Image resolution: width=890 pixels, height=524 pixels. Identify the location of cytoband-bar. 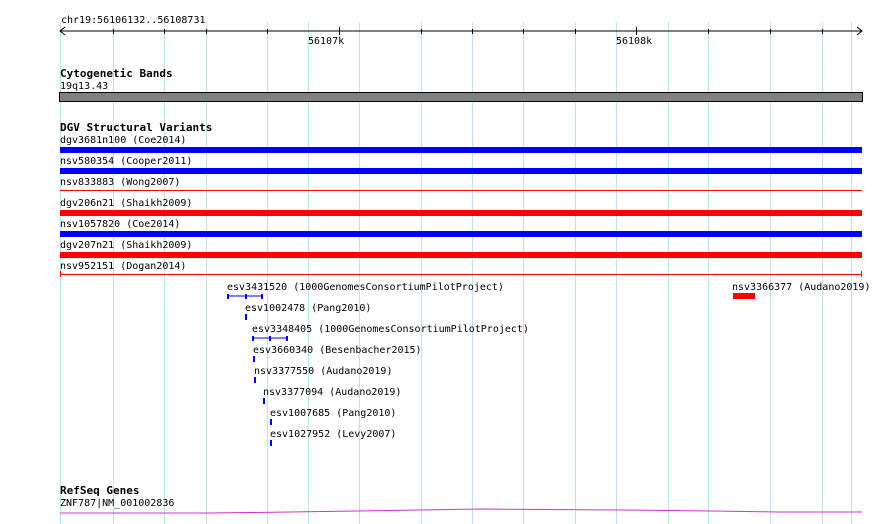
(461, 97).